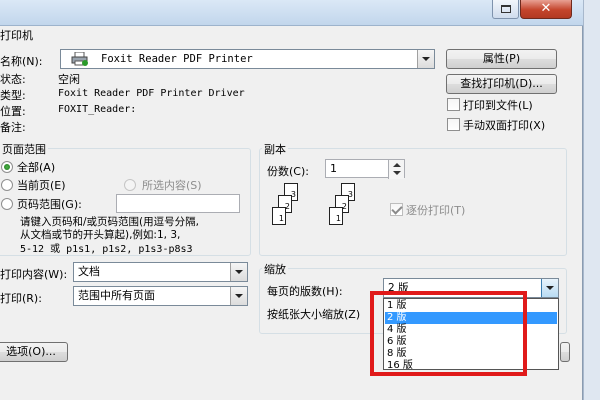  What do you see at coordinates (275, 269) in the screenshot?
I see `zoom-title: 缩放` at bounding box center [275, 269].